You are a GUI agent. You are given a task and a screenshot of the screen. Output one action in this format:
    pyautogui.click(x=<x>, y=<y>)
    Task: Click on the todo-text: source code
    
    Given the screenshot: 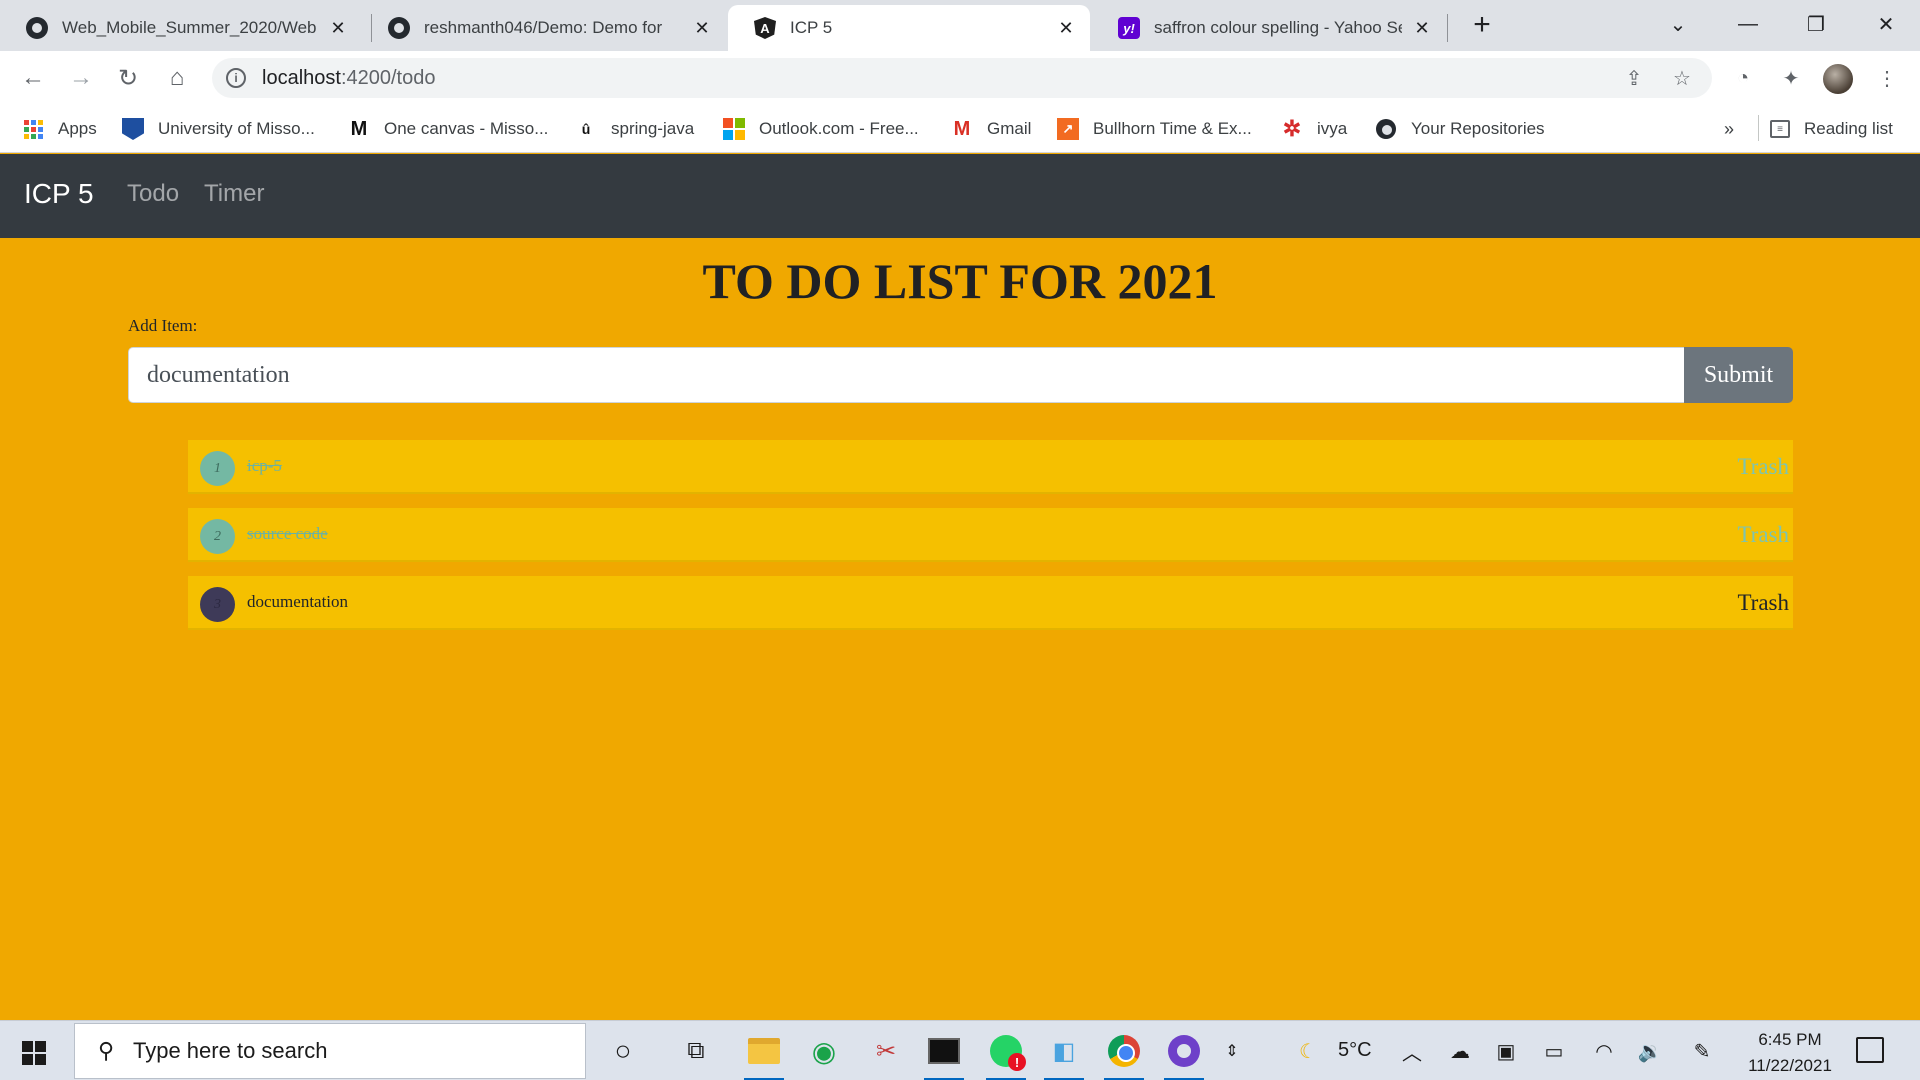 What is the action you would take?
    pyautogui.click(x=287, y=534)
    